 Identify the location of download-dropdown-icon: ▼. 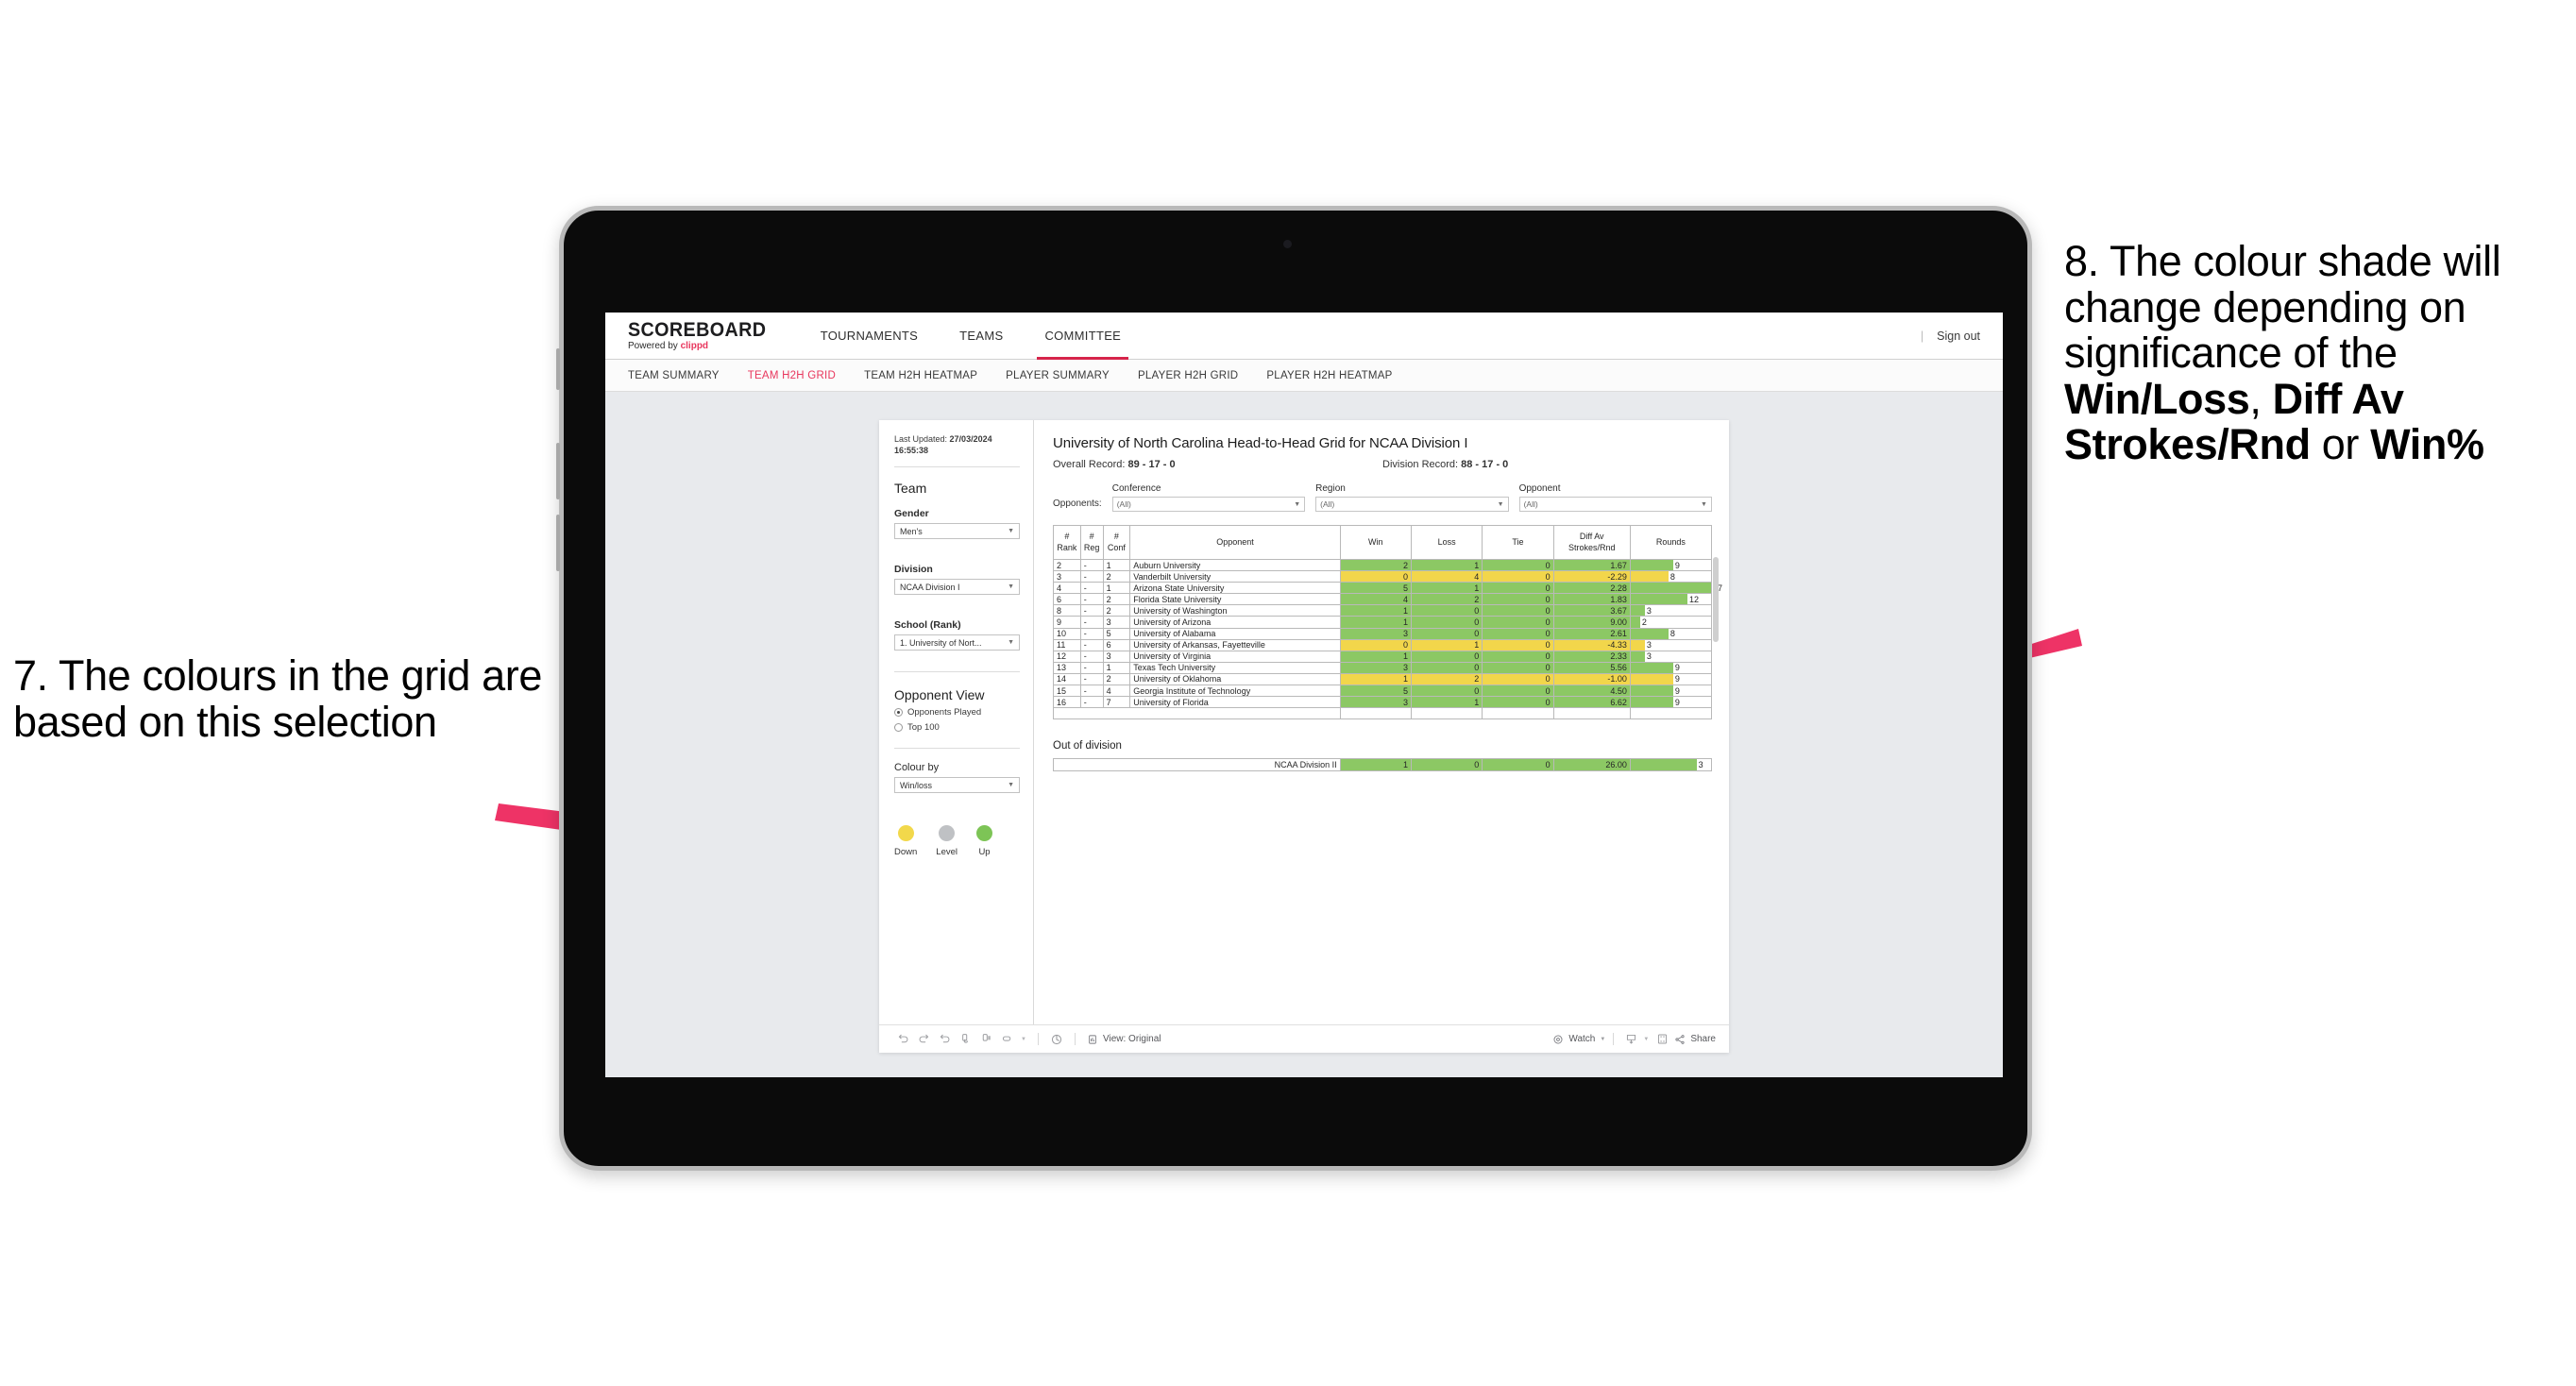
(1646, 1039).